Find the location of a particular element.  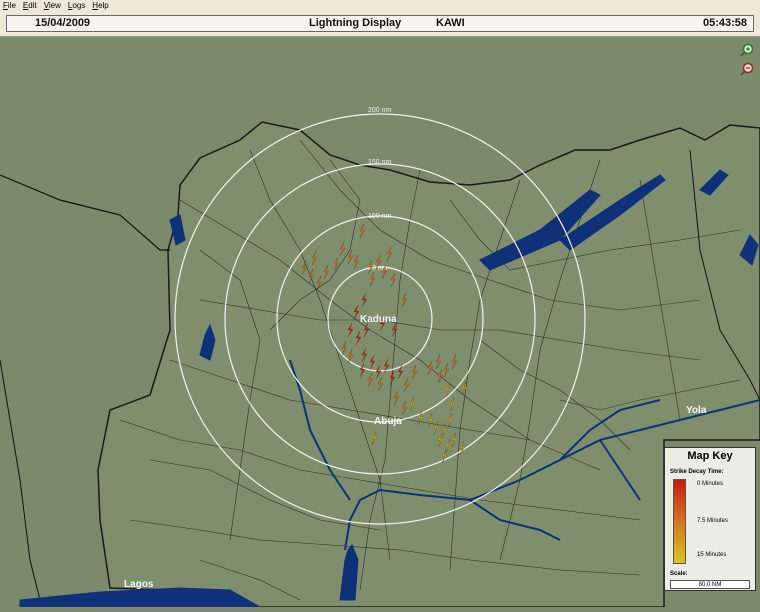

menu-file: File is located at coordinates (10, 6).